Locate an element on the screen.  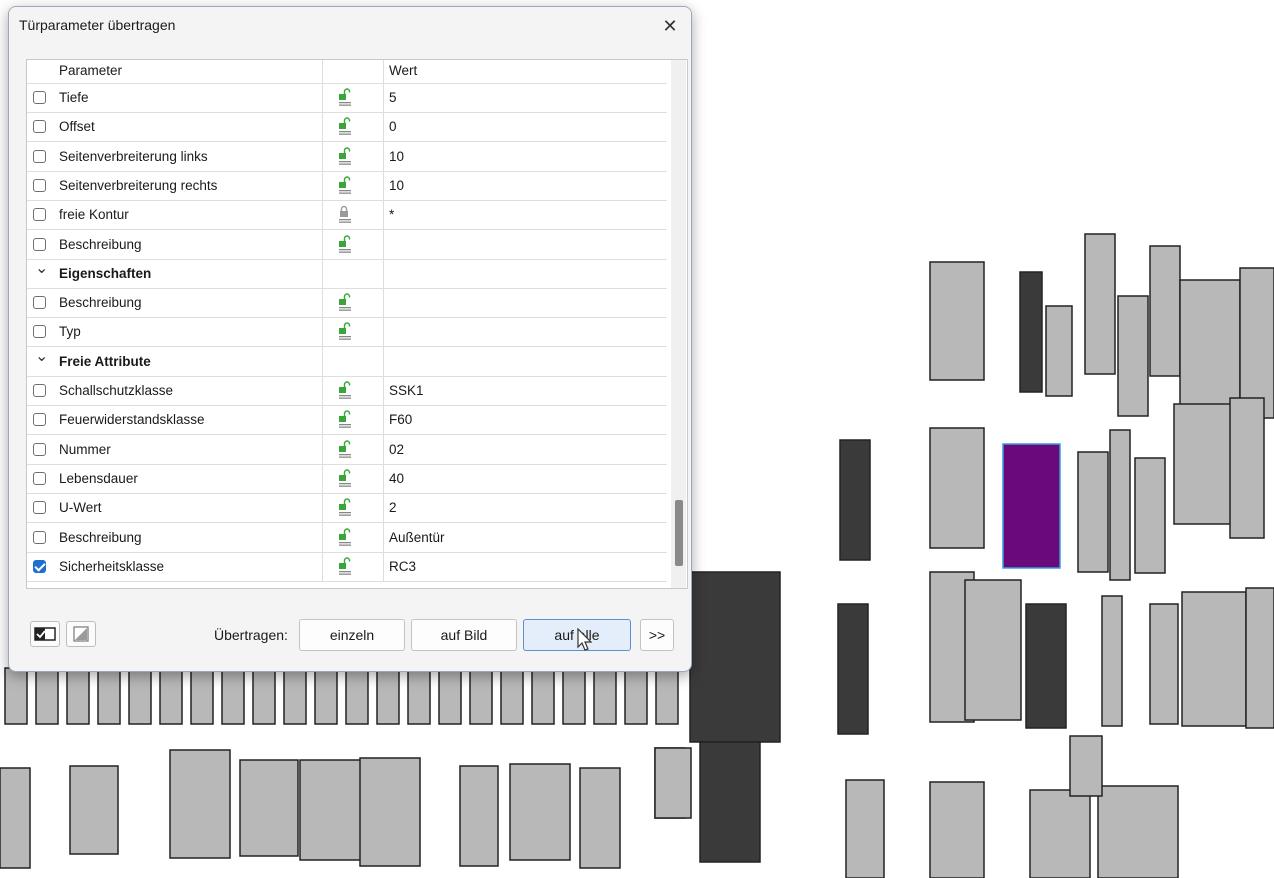
table-row: Typ is located at coordinates (347, 332).